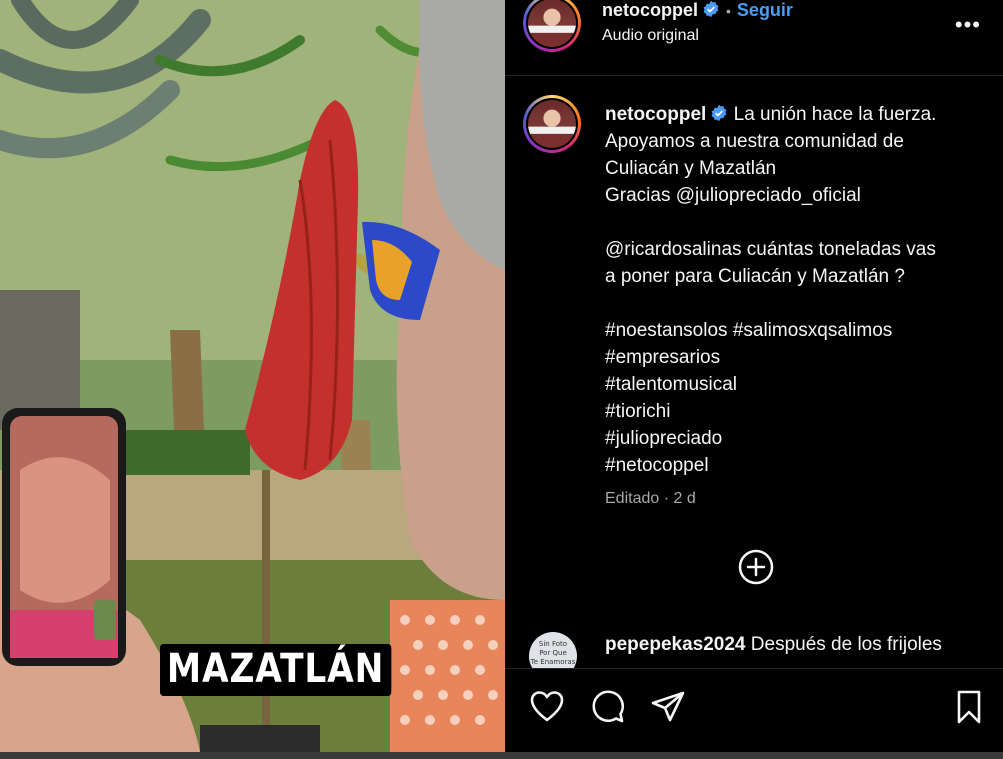 This screenshot has width=1003, height=759. What do you see at coordinates (835, 114) in the screenshot?
I see `caption-line: La unión hace la fuerza.` at bounding box center [835, 114].